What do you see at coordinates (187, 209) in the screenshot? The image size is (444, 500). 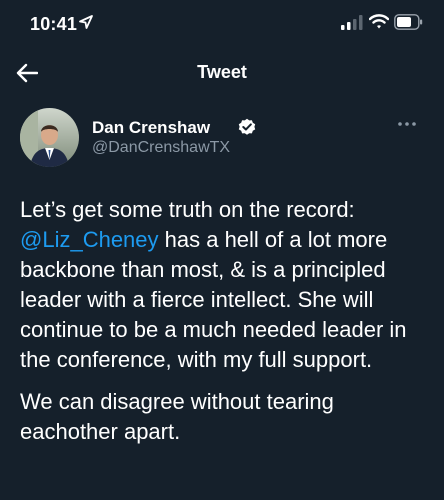 I see `tweet-text-before-mention: Let’s get some truth on the record:` at bounding box center [187, 209].